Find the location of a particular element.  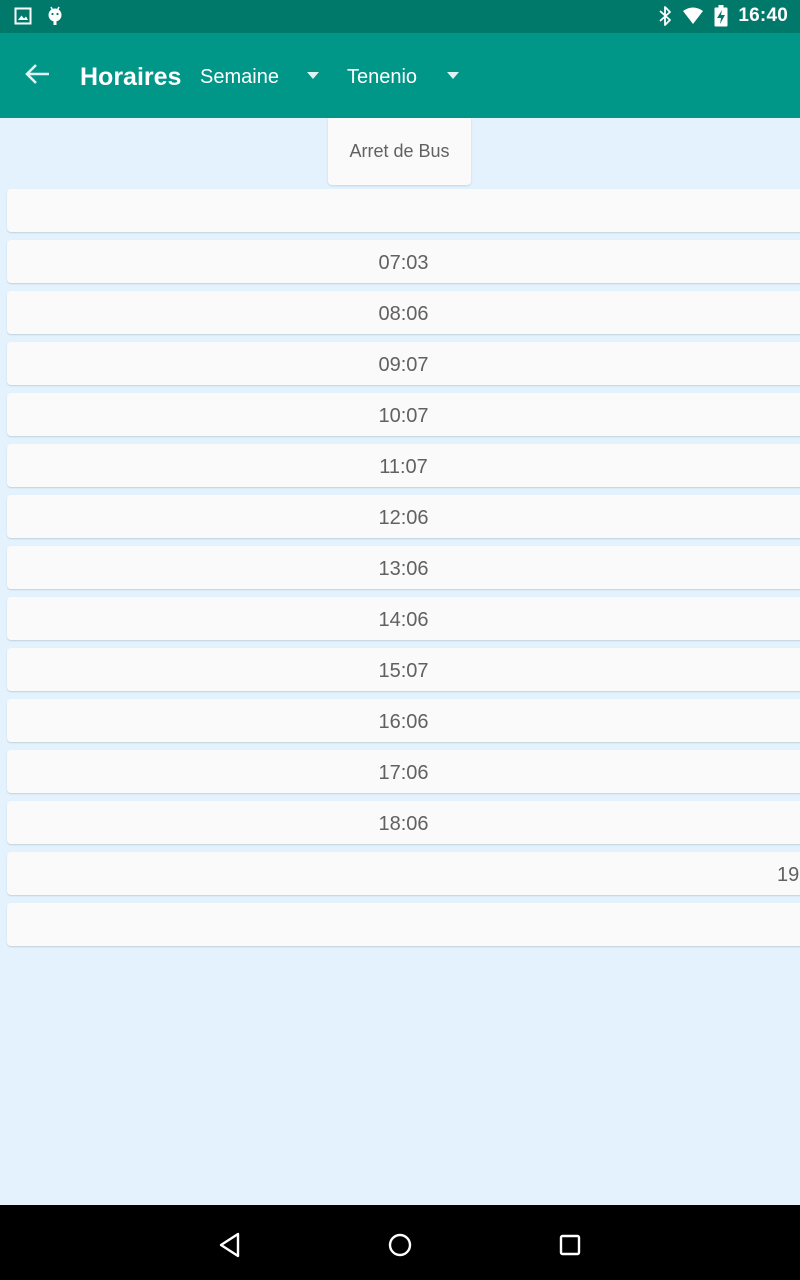

app-bar: Horaires Semaine Tenenio is located at coordinates (400, 75).